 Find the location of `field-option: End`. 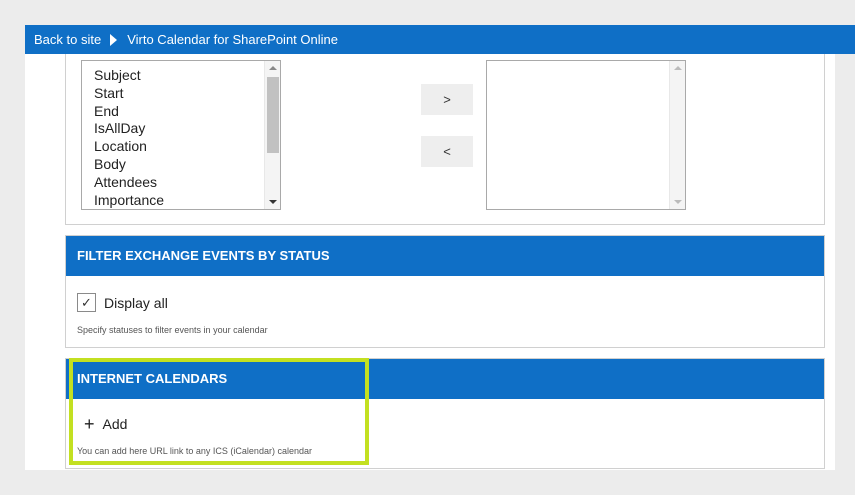

field-option: End is located at coordinates (129, 112).